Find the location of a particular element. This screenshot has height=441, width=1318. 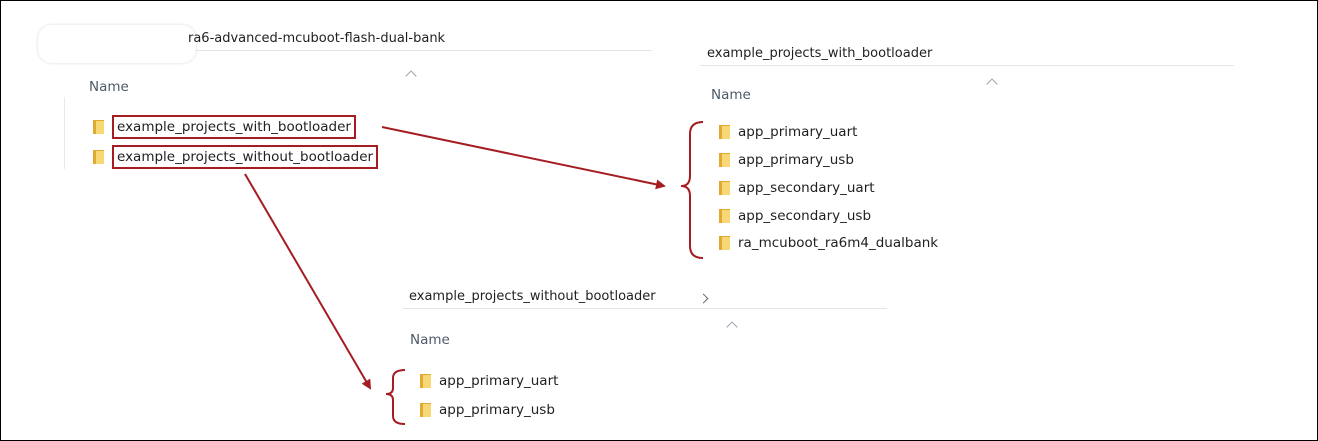

brace-with-bootloader is located at coordinates (692, 190).